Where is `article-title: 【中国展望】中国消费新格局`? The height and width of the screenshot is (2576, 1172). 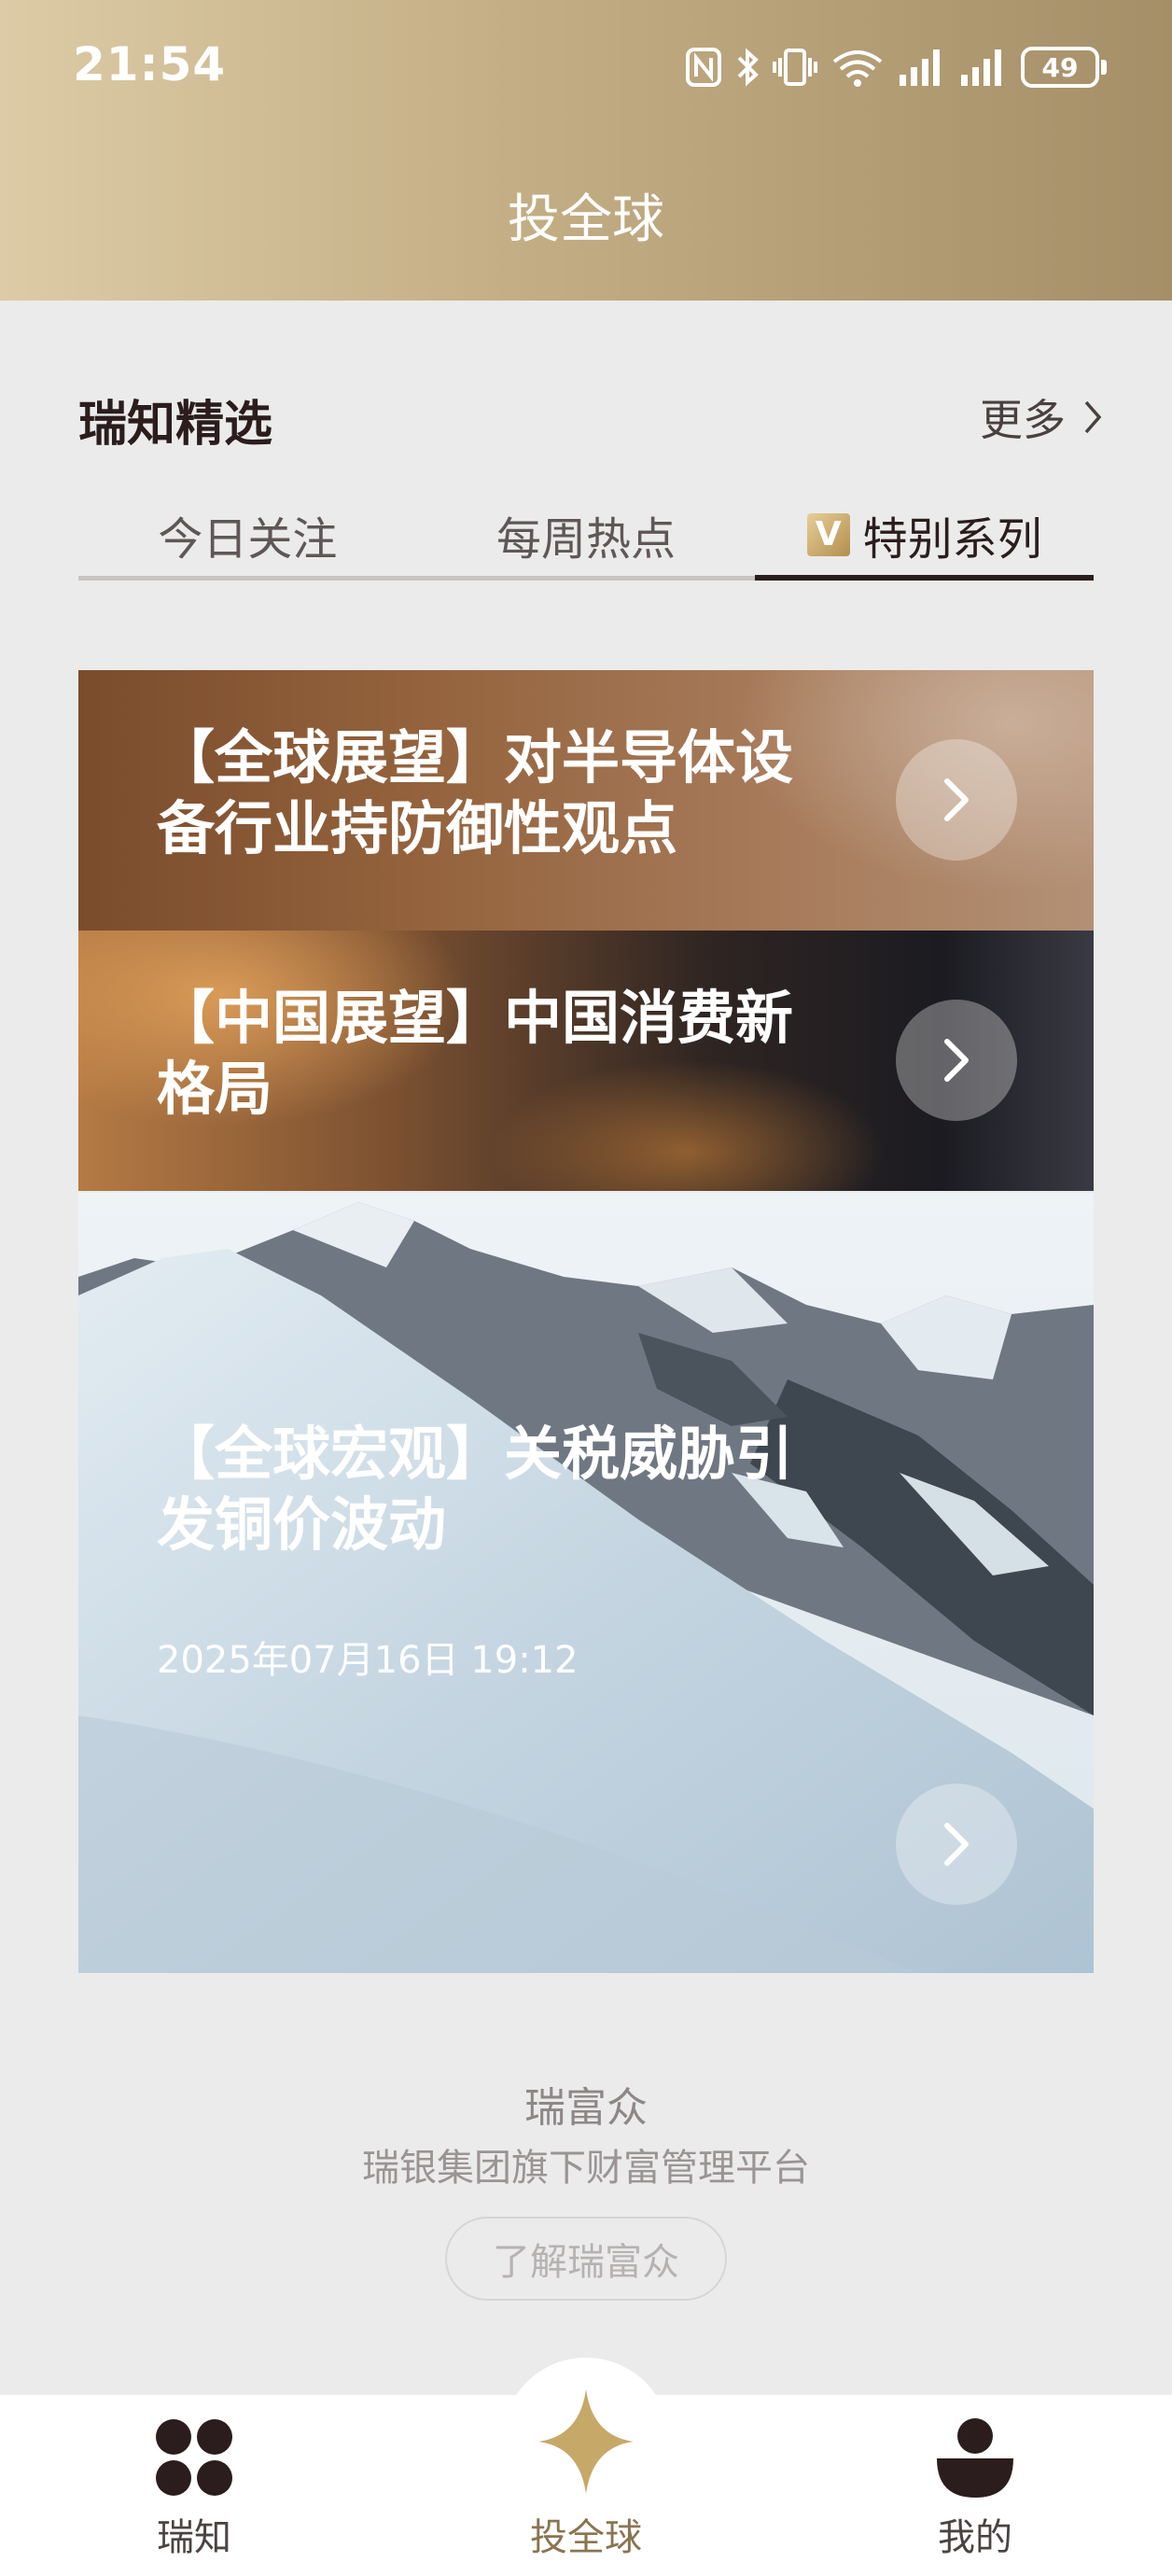 article-title: 【中国展望】中国消费新格局 is located at coordinates (475, 1053).